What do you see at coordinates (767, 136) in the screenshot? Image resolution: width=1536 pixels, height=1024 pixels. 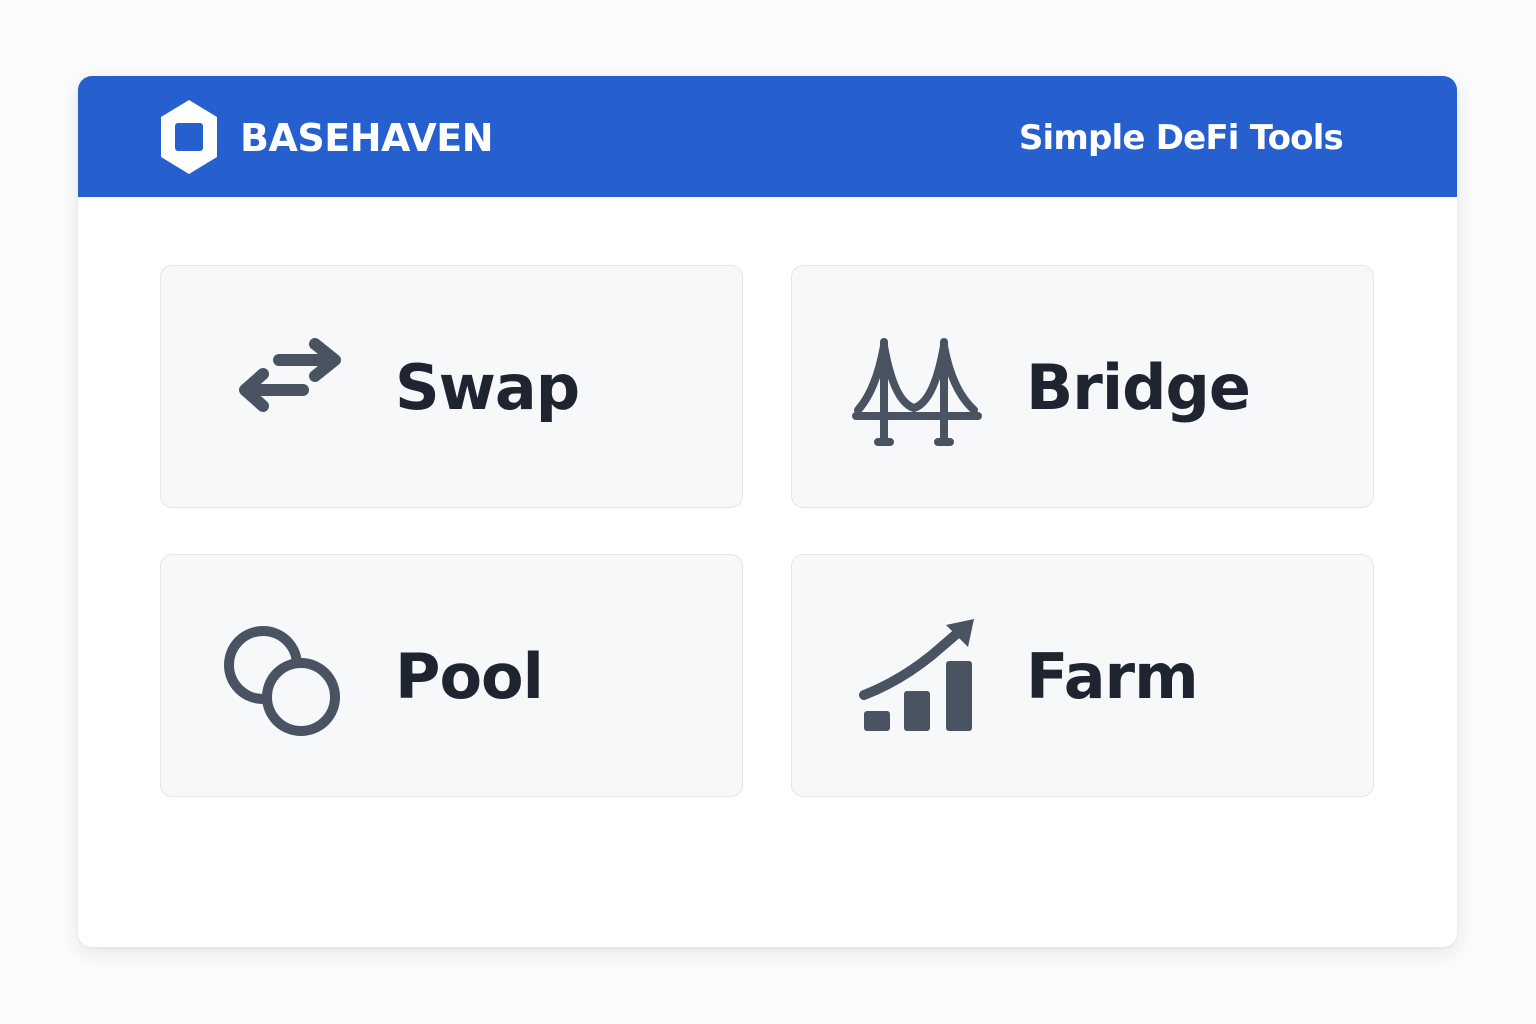 I see `header-bar: BASEHAVEN Simple DeFi Tools` at bounding box center [767, 136].